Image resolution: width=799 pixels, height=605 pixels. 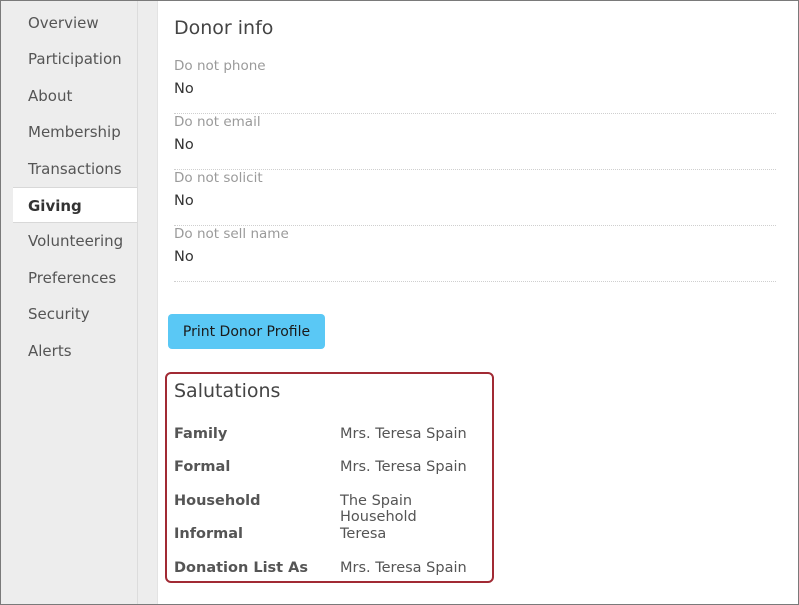 I want to click on salutation-label: Household, so click(x=217, y=501).